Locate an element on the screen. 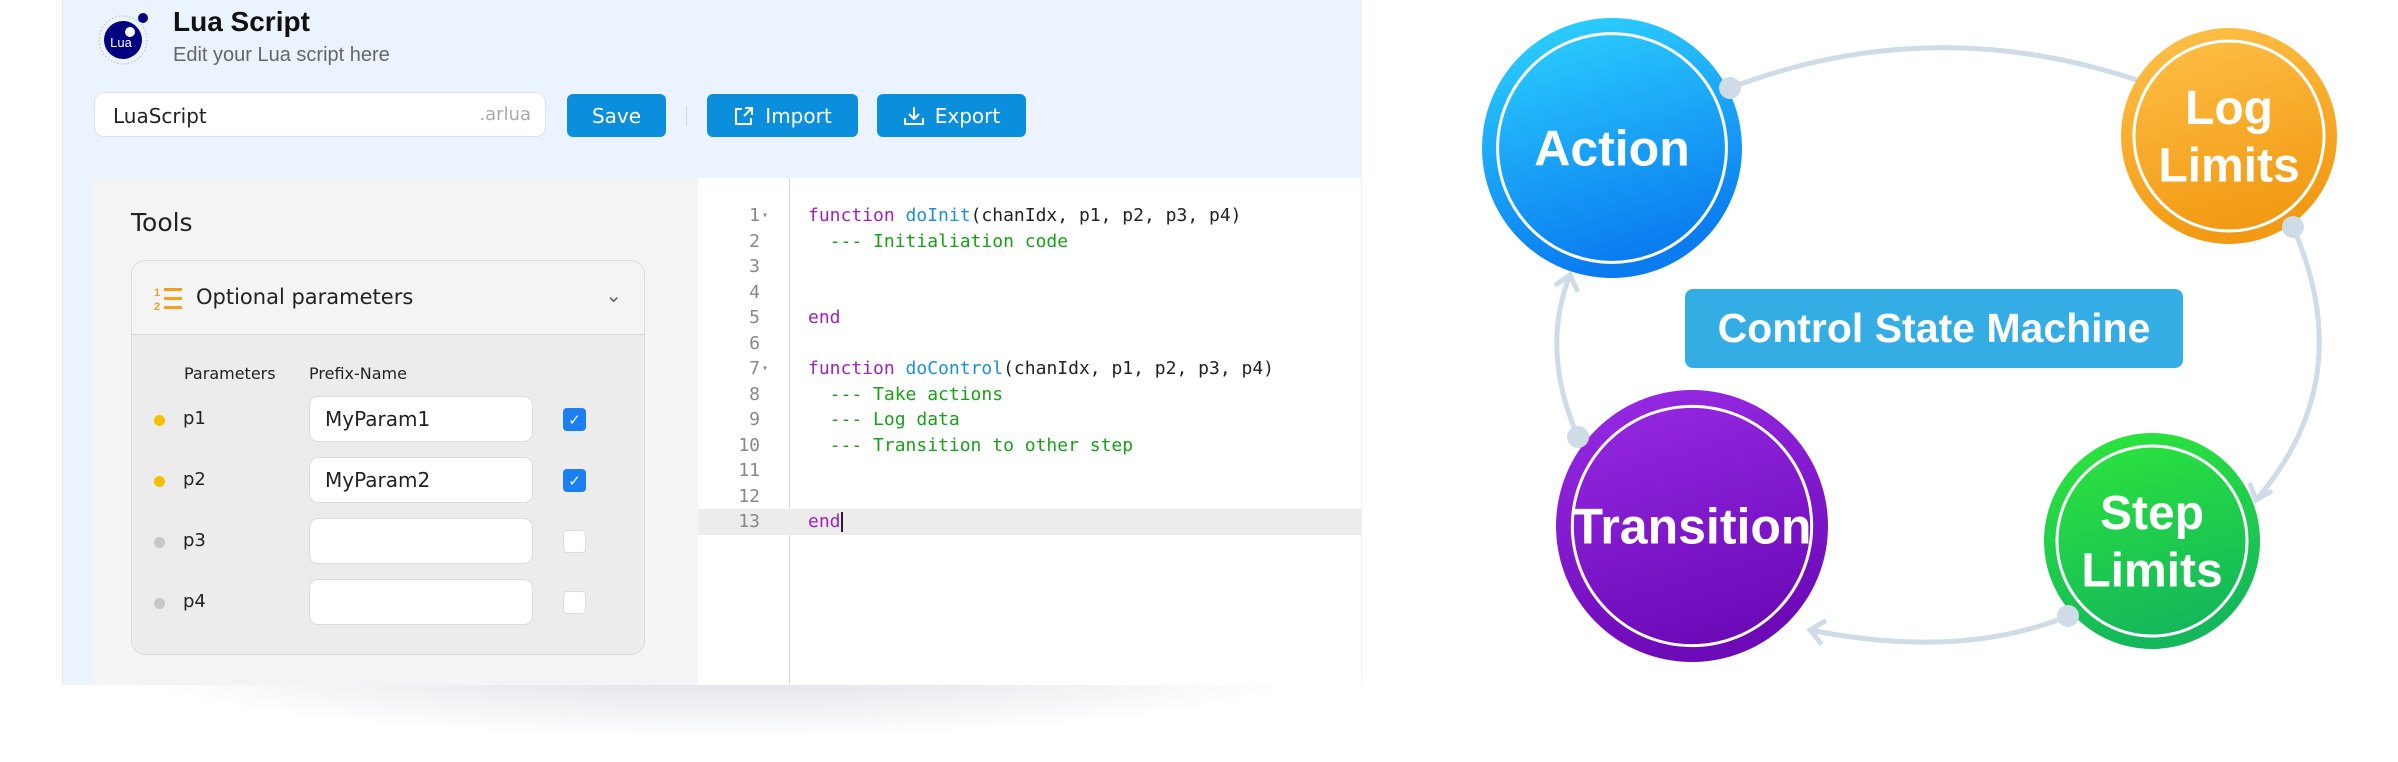 The height and width of the screenshot is (762, 2398). code-line: 5 end is located at coordinates (1029, 318).